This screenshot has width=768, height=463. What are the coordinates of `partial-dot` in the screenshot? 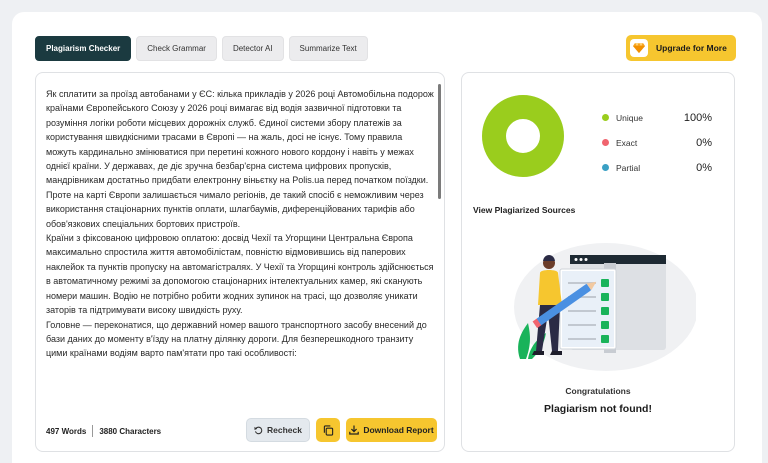 It's located at (605, 167).